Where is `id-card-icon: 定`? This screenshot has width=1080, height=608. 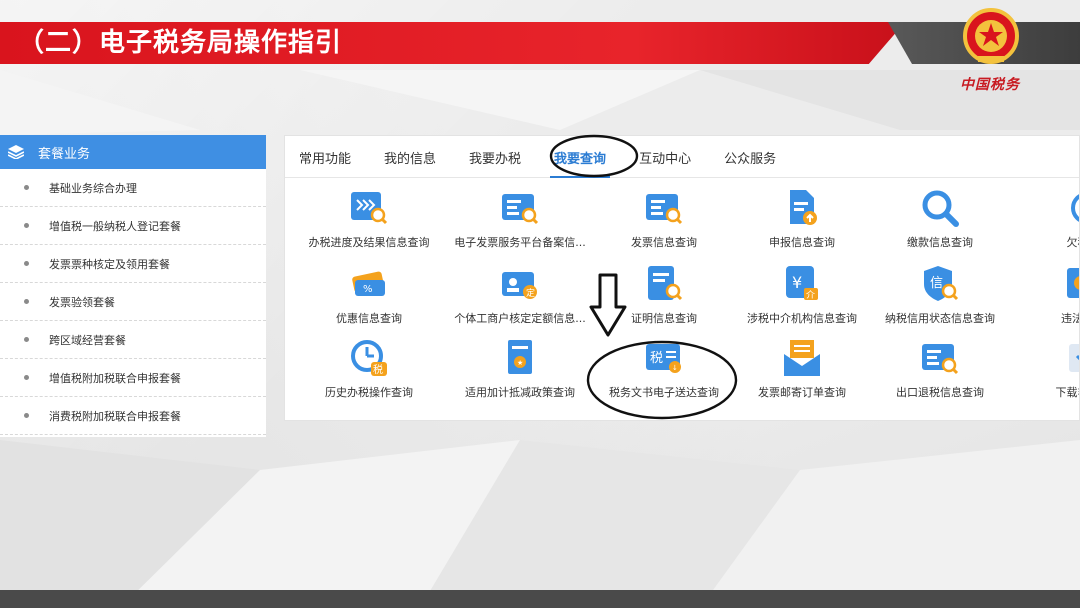
id-card-icon: 定 is located at coordinates (519, 285).